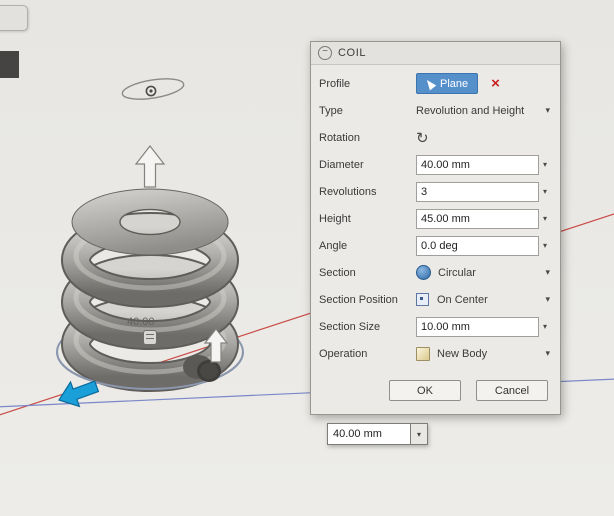 Image resolution: width=614 pixels, height=516 pixels. Describe the element at coordinates (457, 272) in the screenshot. I see `section-value: Circular` at that location.